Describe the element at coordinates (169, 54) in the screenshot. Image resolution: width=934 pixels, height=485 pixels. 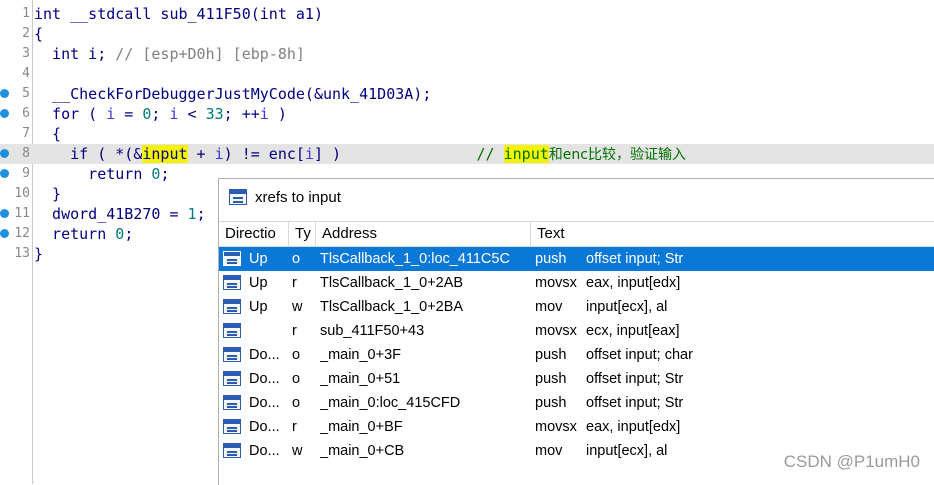
I see `code-text: int i; // [esp+D0h] [ebp-8h]` at that location.